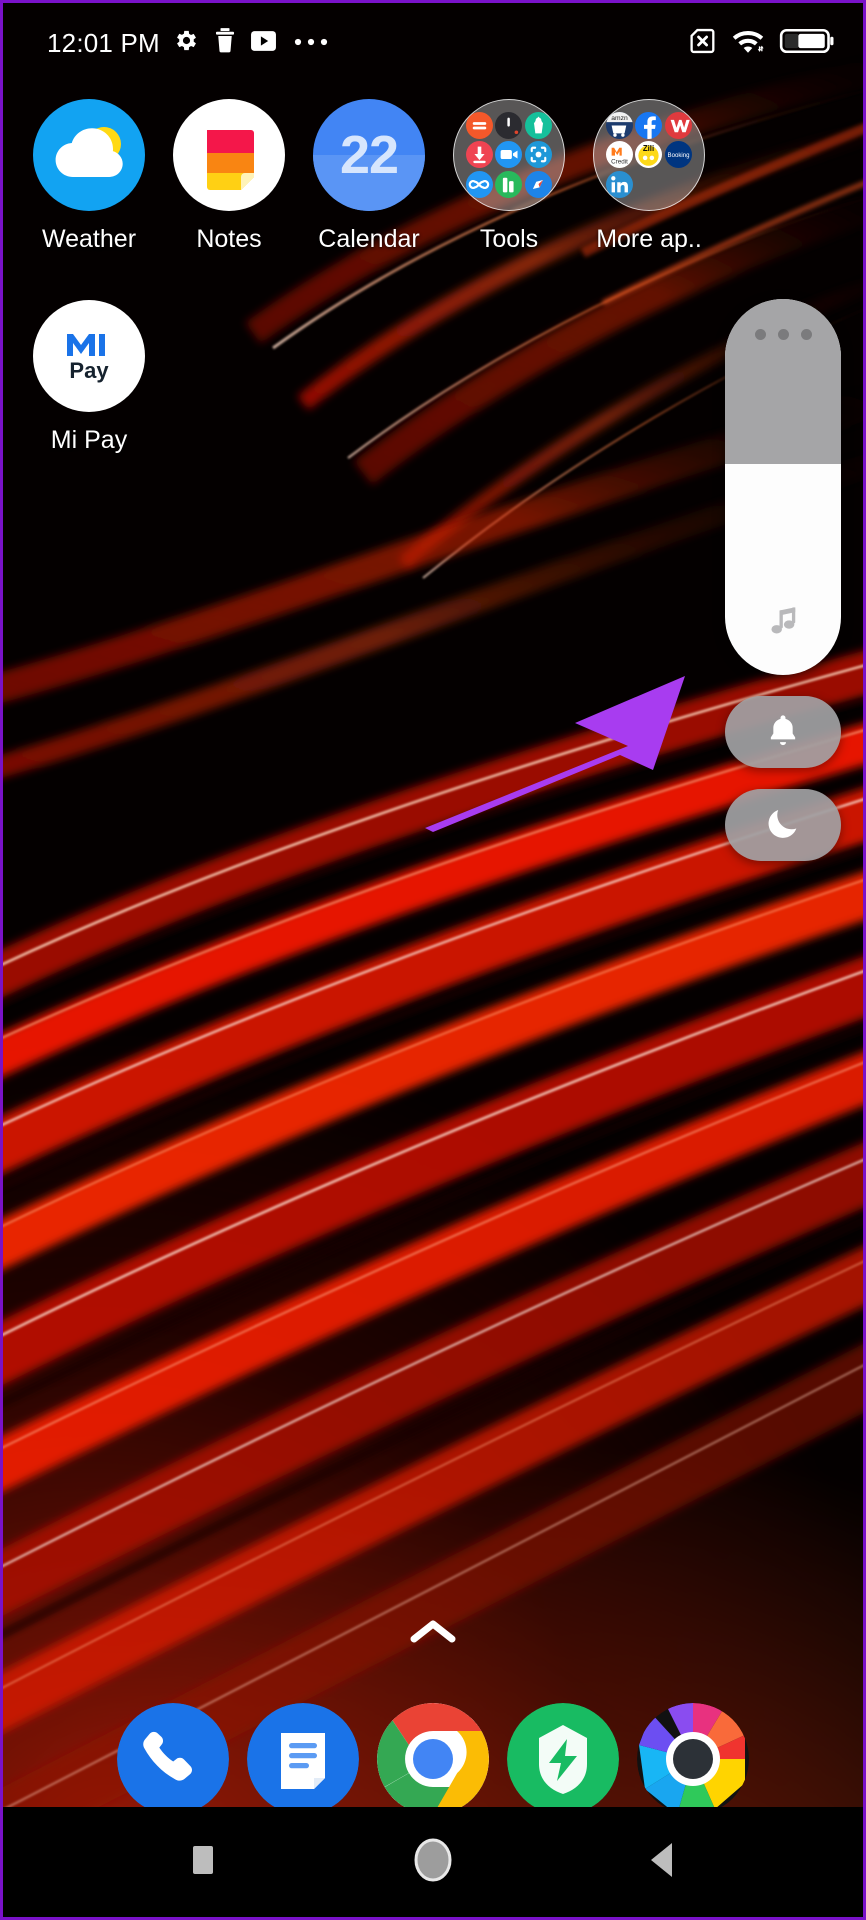 The image size is (866, 1920). What do you see at coordinates (480, 126) in the screenshot?
I see `mini-calculator-icon` at bounding box center [480, 126].